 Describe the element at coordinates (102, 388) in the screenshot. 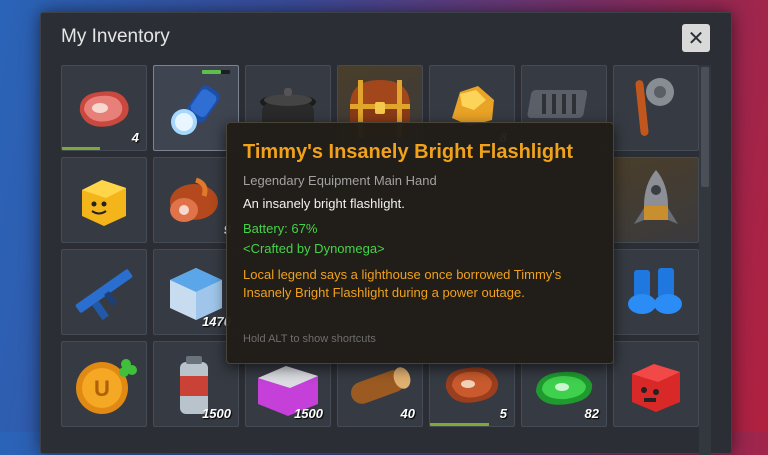

I see `svg-text: U` at that location.